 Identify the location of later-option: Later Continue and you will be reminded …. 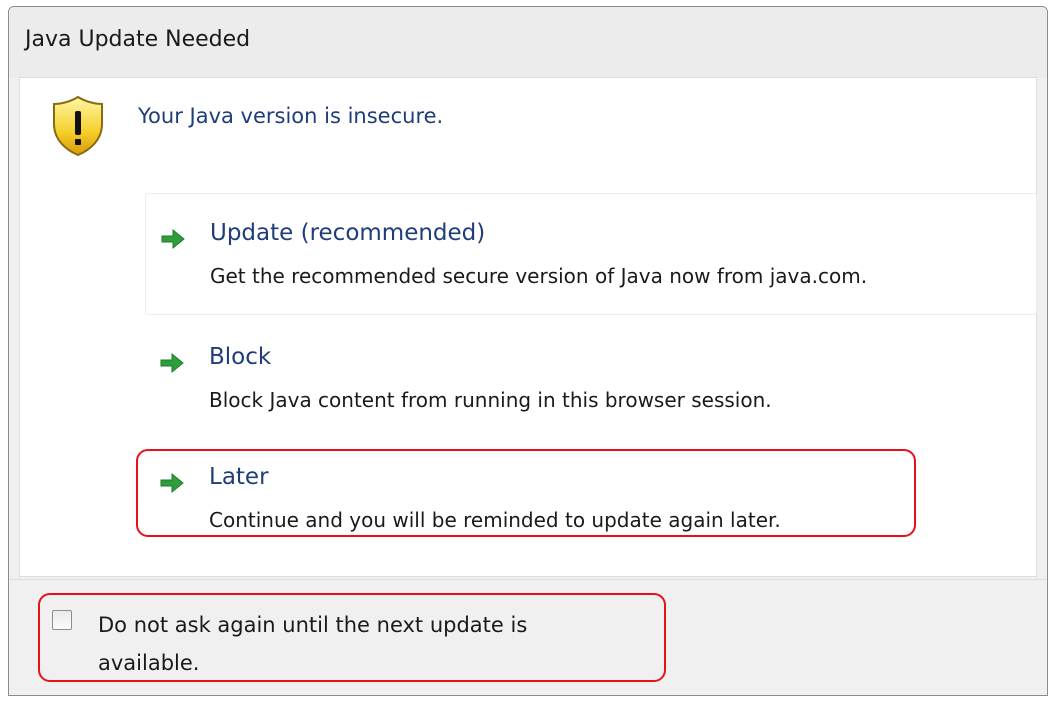
(591, 499).